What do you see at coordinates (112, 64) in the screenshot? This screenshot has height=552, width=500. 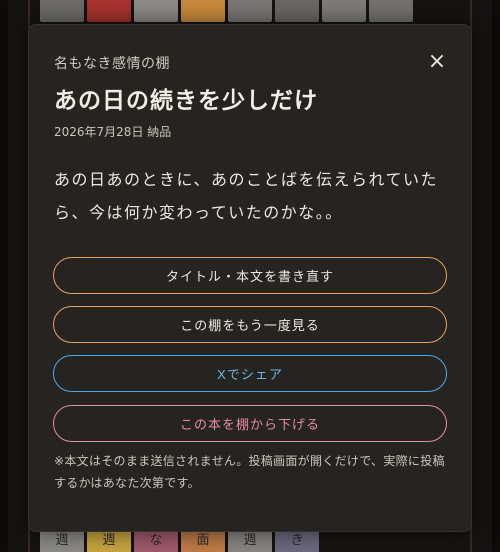 I see `shelf-name: 名もなき感情の棚` at bounding box center [112, 64].